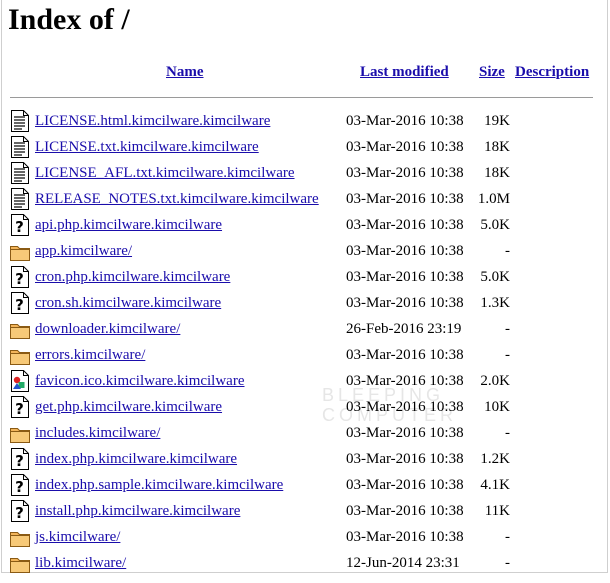  What do you see at coordinates (493, 199) in the screenshot?
I see `size-cell: 1.0M` at bounding box center [493, 199].